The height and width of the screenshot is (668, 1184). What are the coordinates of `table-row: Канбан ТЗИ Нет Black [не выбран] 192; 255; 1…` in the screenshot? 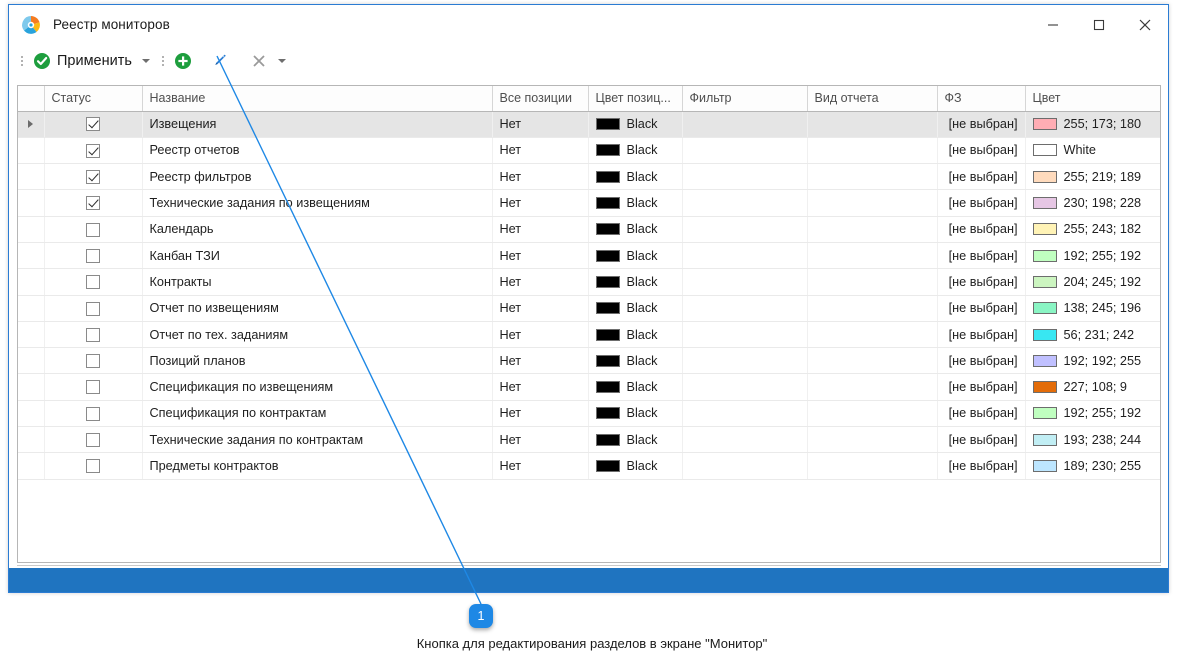 It's located at (589, 256).